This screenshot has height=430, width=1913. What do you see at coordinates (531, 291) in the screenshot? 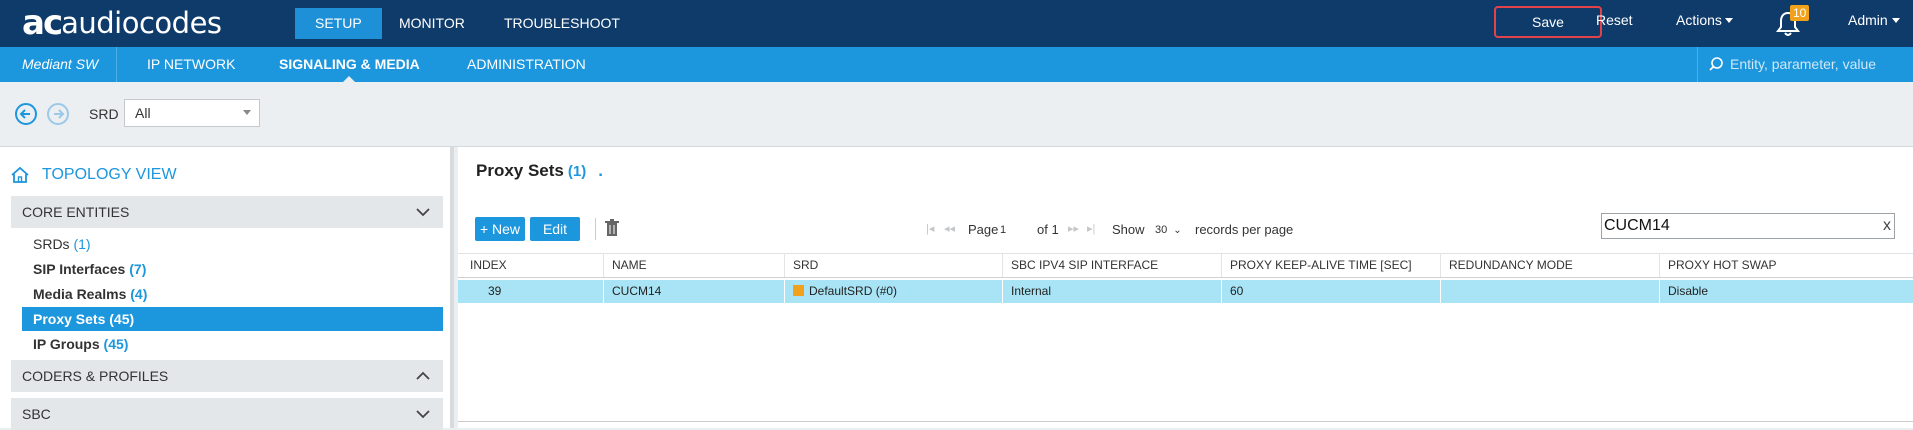
I see `cell-index: 39` at bounding box center [531, 291].